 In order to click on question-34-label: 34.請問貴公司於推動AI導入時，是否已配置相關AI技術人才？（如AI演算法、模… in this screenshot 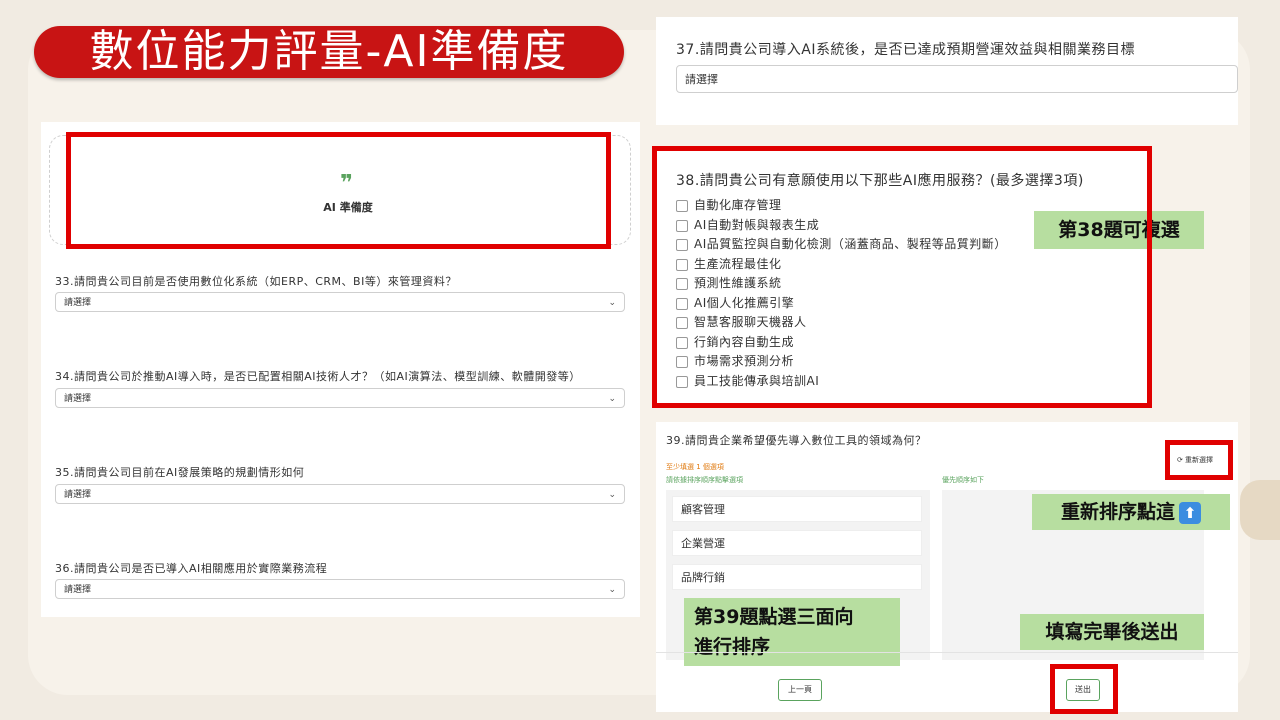, I will do `click(318, 376)`.